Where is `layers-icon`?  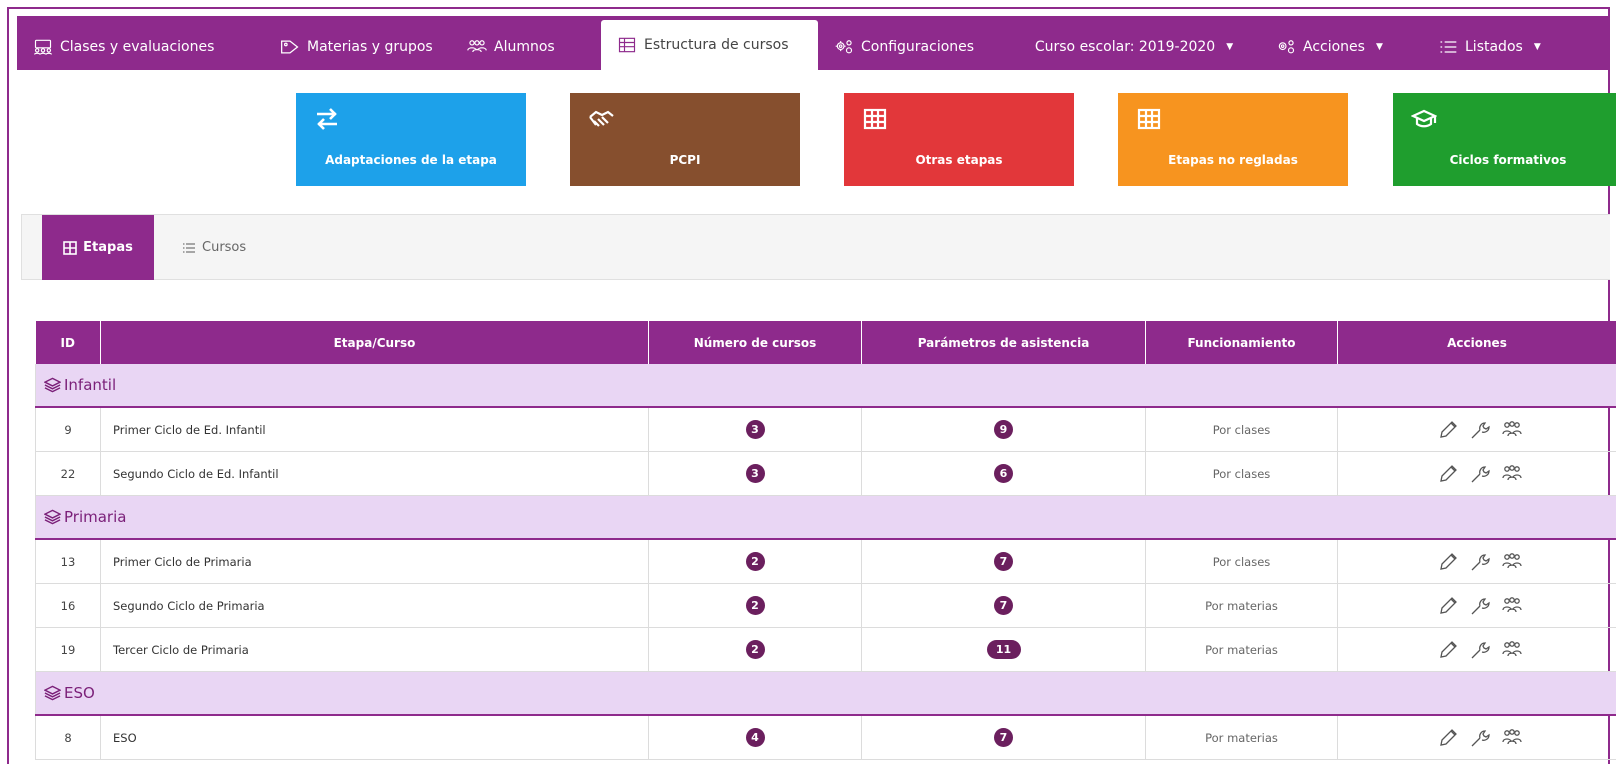 layers-icon is located at coordinates (52, 385).